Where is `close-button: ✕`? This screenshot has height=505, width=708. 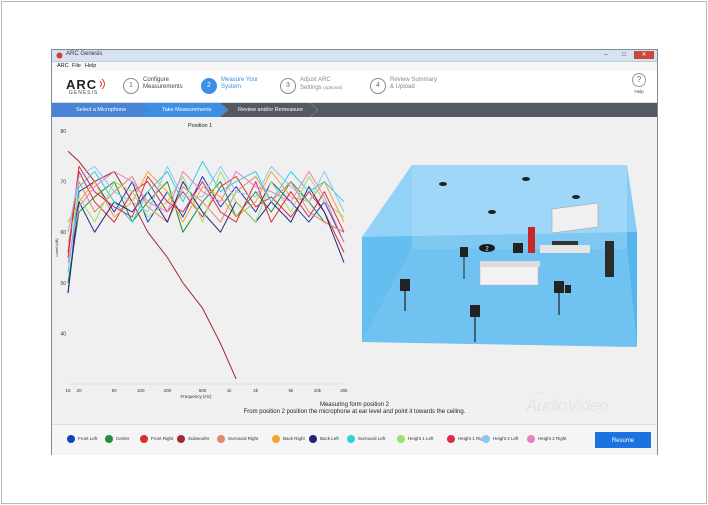 close-button: ✕ is located at coordinates (644, 55).